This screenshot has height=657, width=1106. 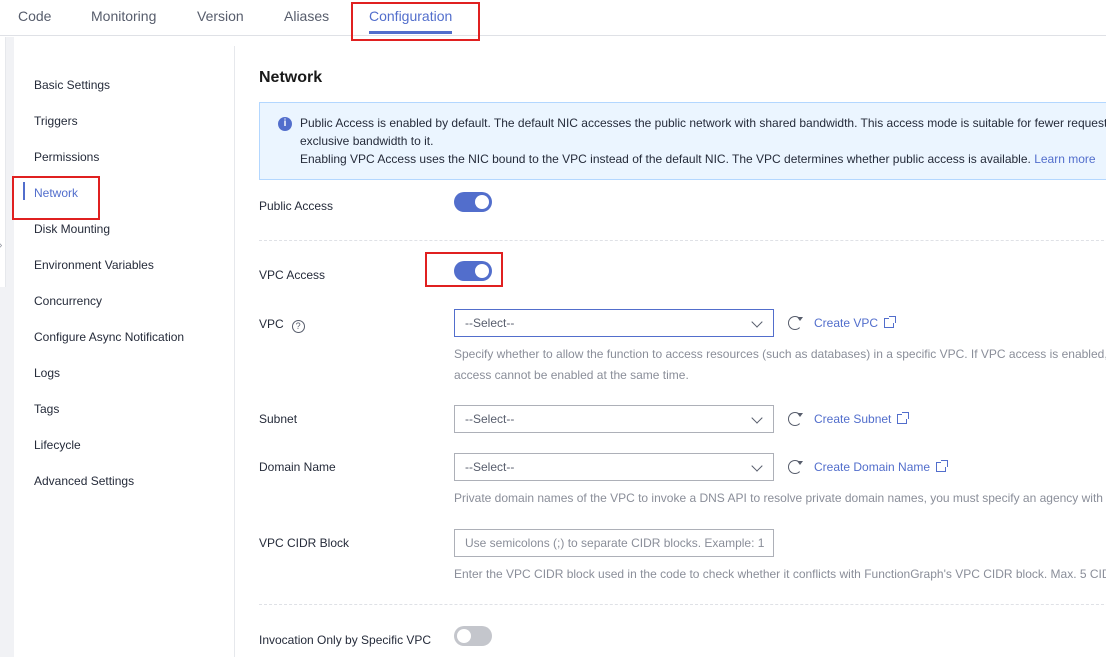 I want to click on sidebar-active-marker, so click(x=24, y=191).